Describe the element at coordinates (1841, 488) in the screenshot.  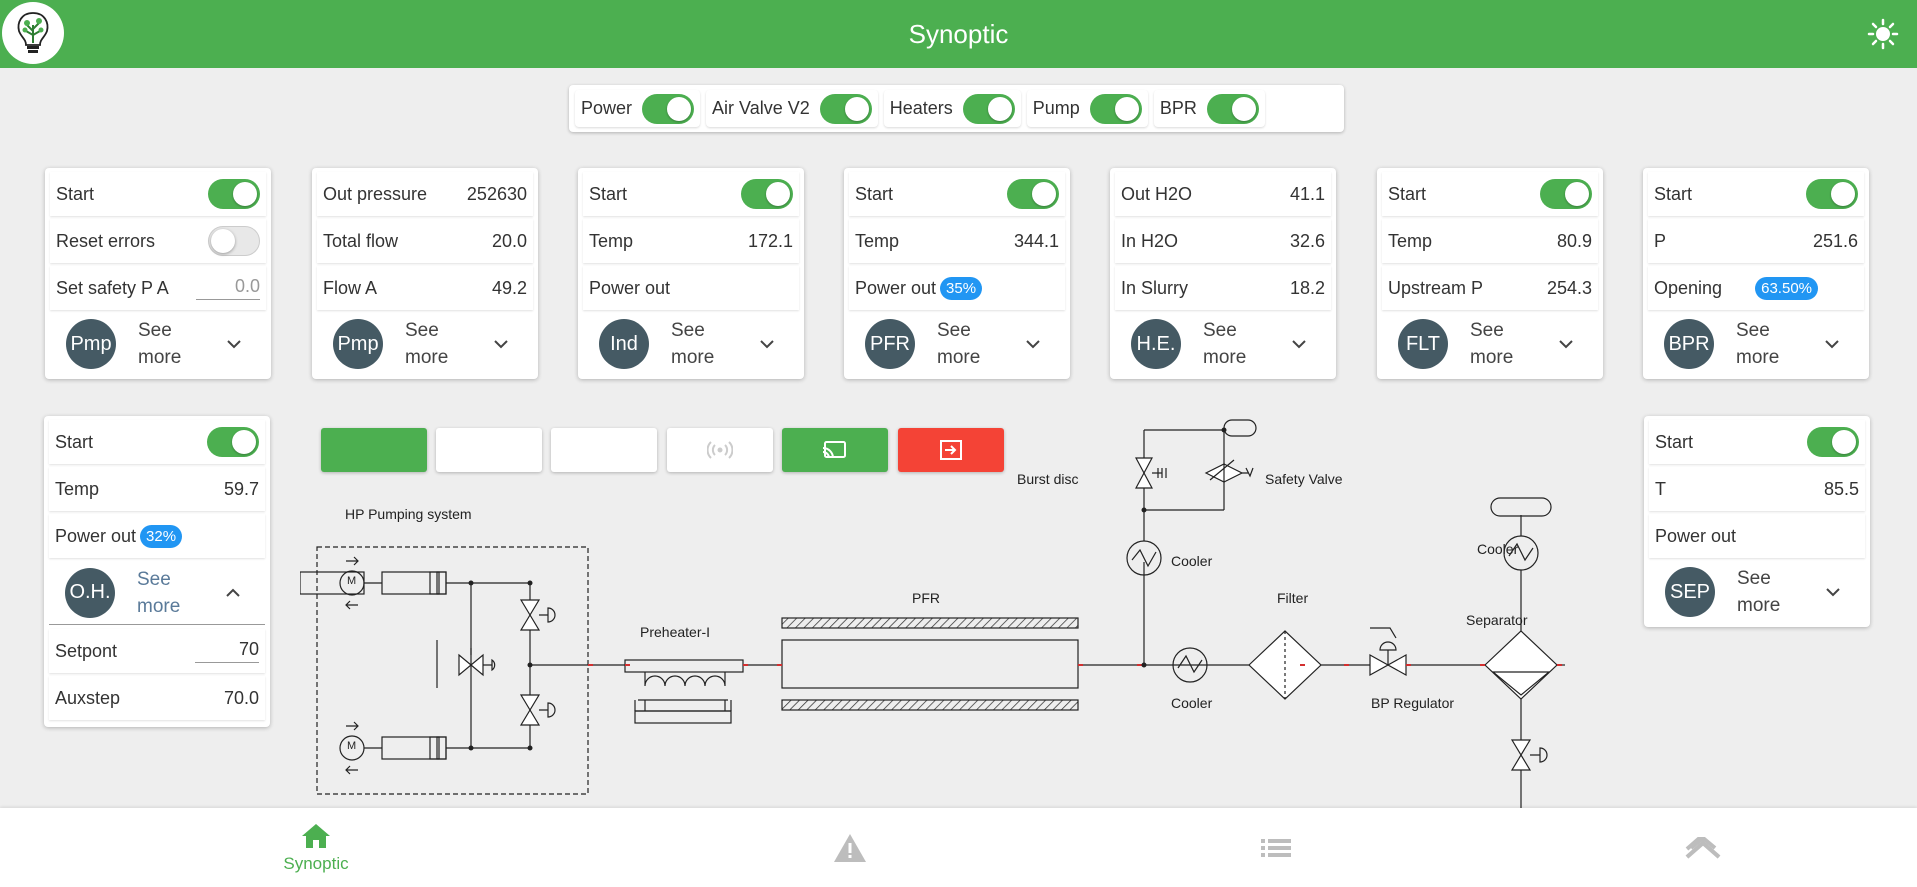
I see `value: 85.5` at that location.